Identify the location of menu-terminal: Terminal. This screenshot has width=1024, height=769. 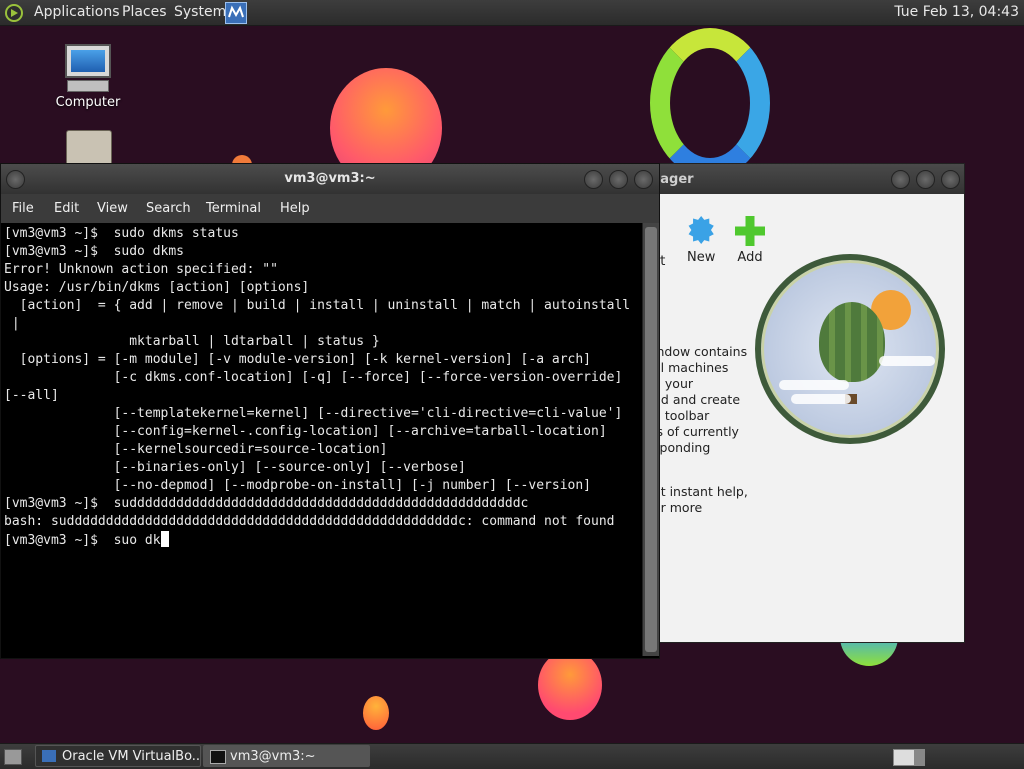
(233, 208).